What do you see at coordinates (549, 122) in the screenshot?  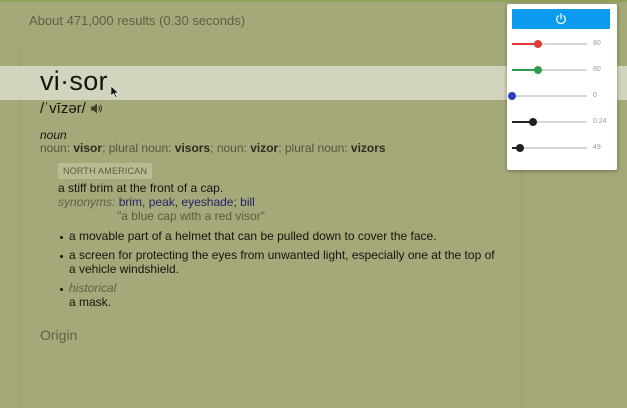 I see `slider-opacity` at bounding box center [549, 122].